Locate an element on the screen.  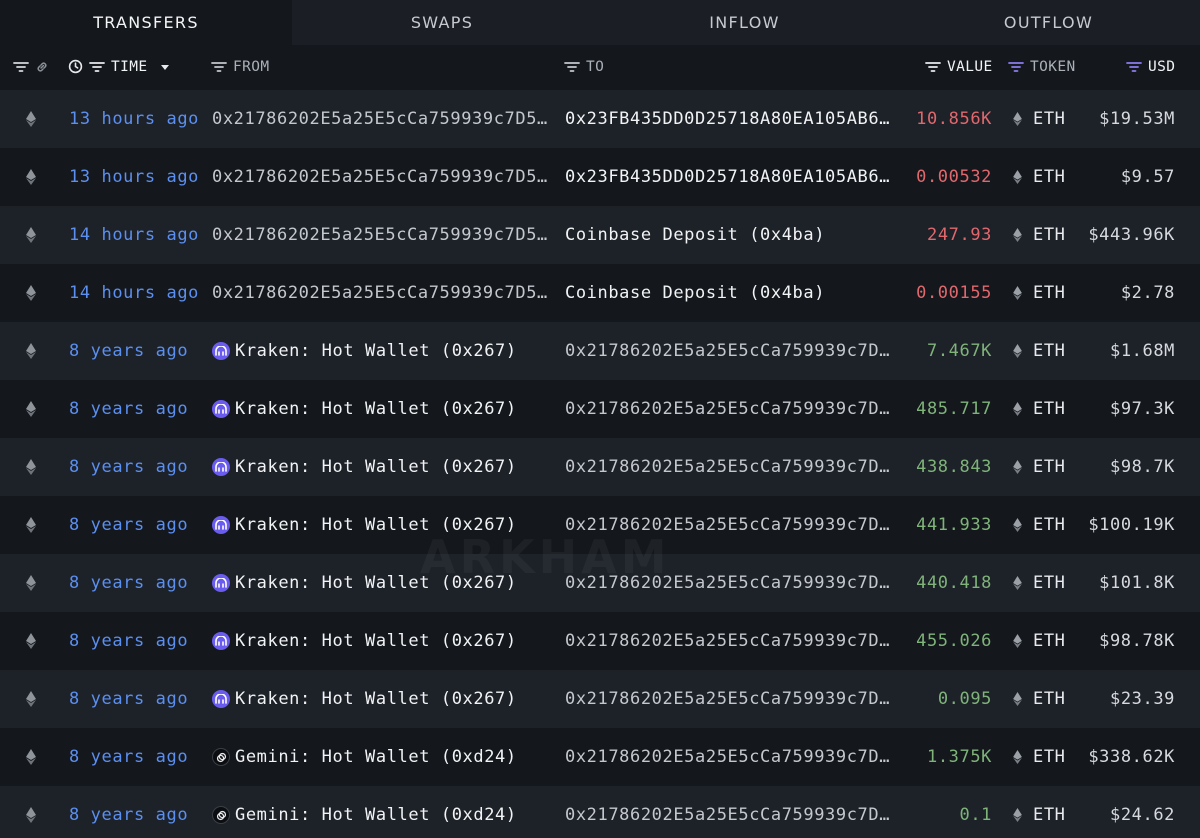
row-usd: $101.8K is located at coordinates (1137, 583).